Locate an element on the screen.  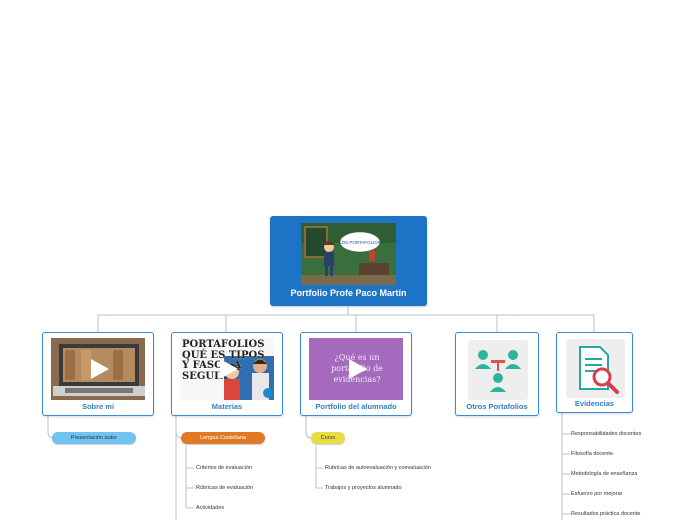
node-sobre-mi: Sobre mi is located at coordinates (98, 374).